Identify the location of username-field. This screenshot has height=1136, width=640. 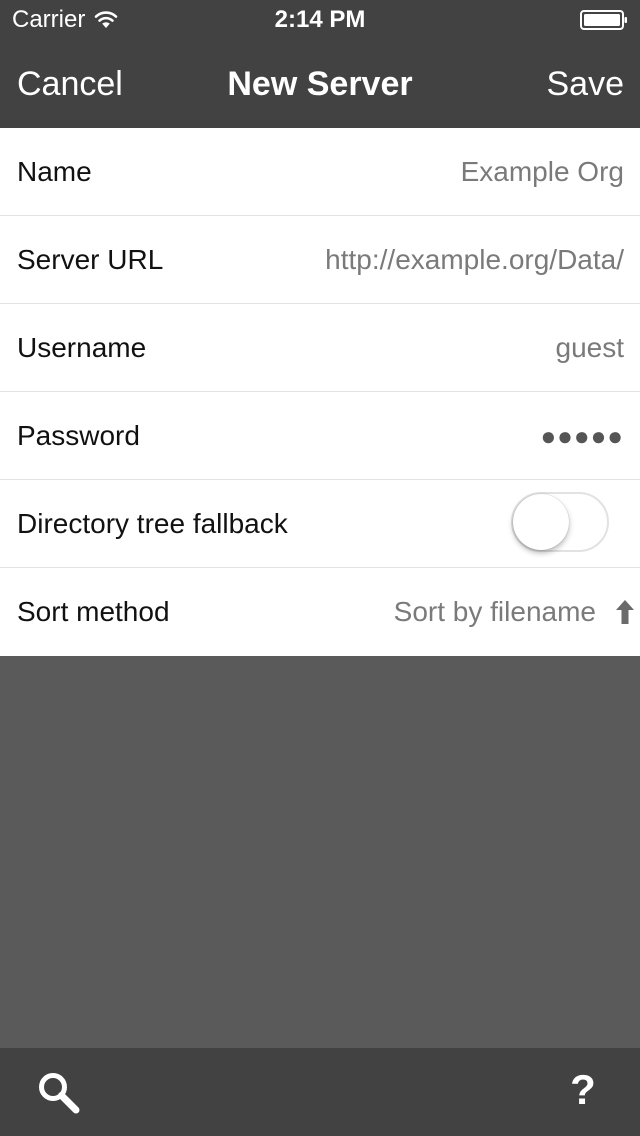
(434, 348).